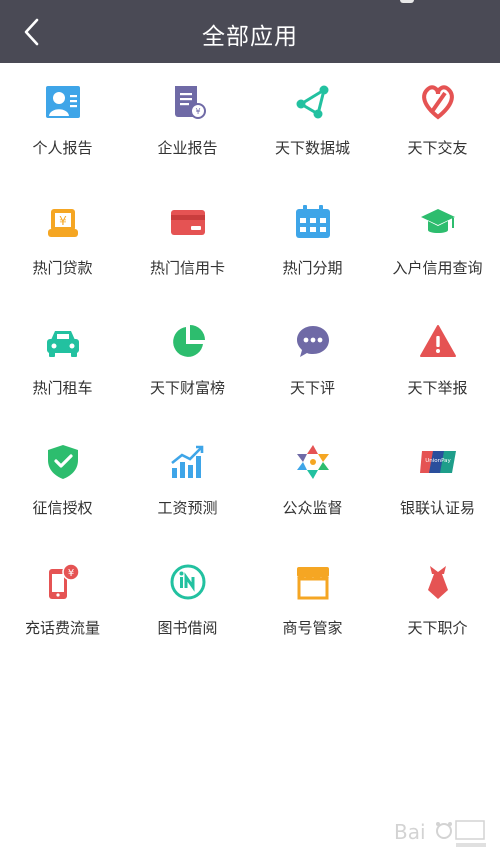 The image size is (500, 867). Describe the element at coordinates (312, 268) in the screenshot. I see `app-label: 热门分期` at that location.